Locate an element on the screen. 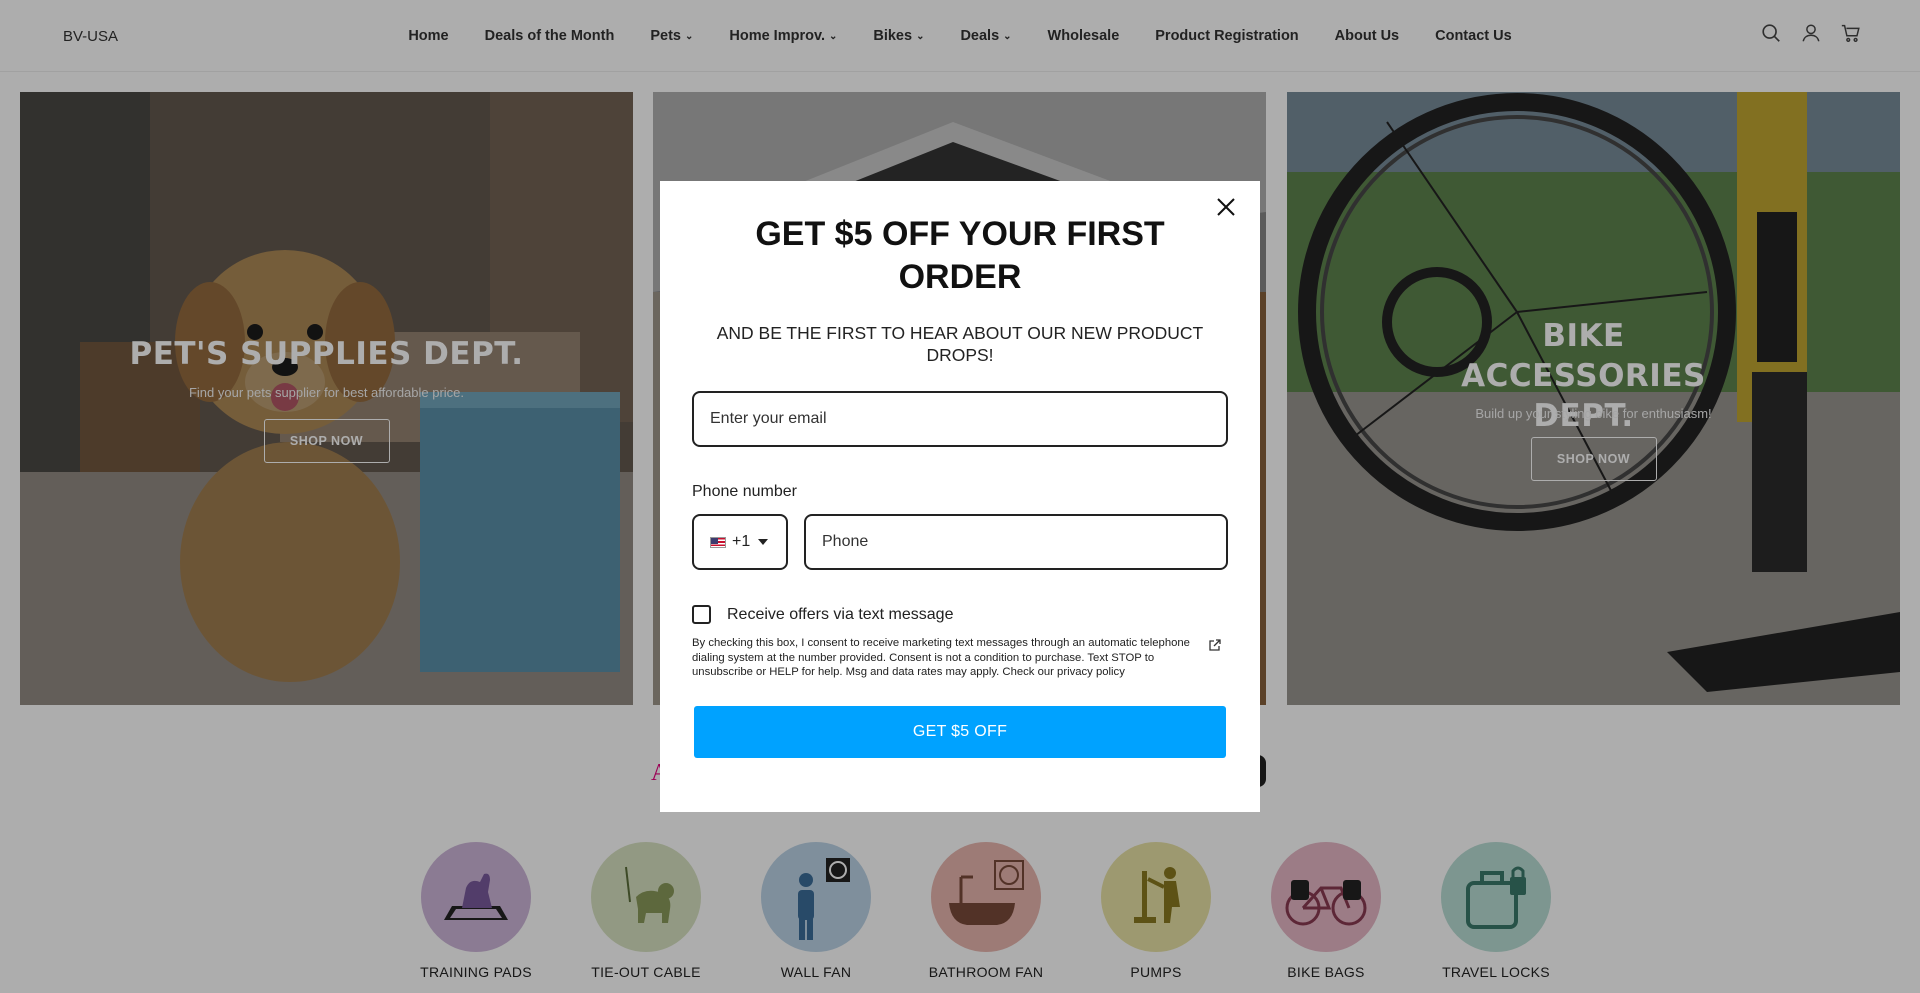 The image size is (1920, 993). phone-field is located at coordinates (1016, 542).